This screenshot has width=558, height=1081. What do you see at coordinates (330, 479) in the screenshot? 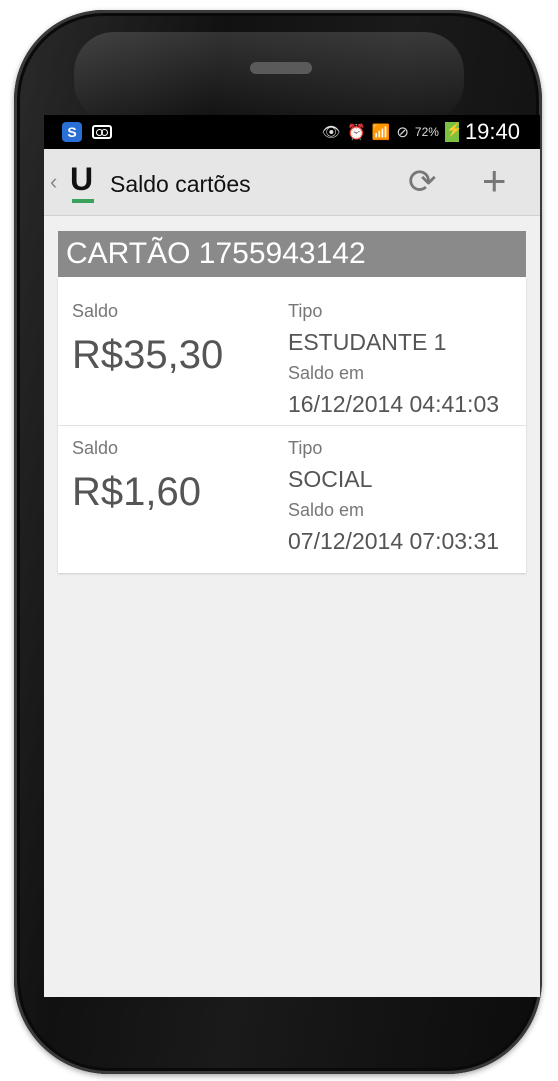
I see `tipo-value: SOCIAL` at bounding box center [330, 479].